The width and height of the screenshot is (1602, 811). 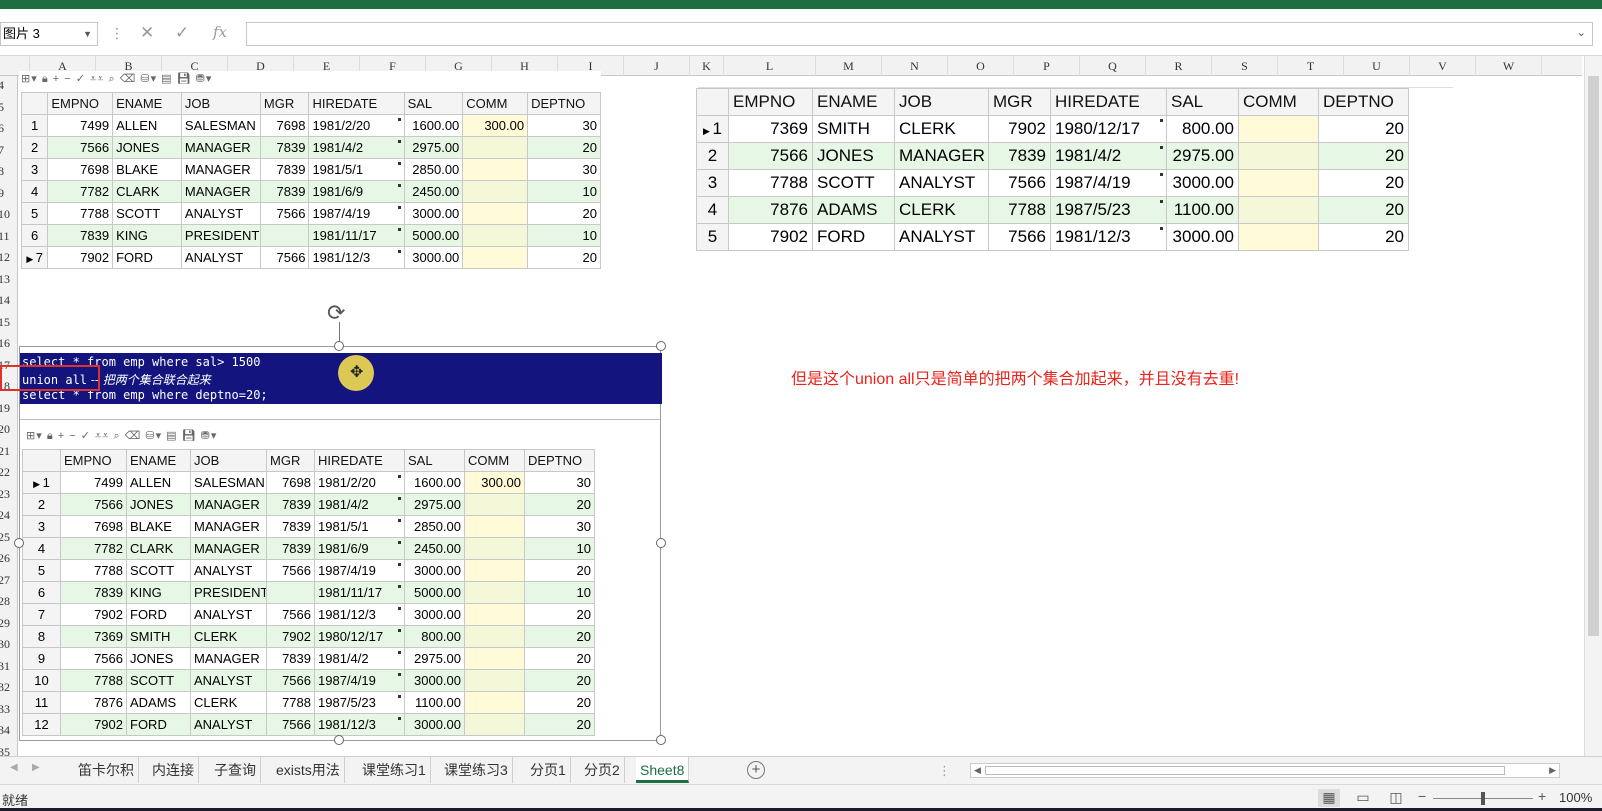 I want to click on horizontal-scrollbar: ◀ ▶, so click(x=1265, y=770).